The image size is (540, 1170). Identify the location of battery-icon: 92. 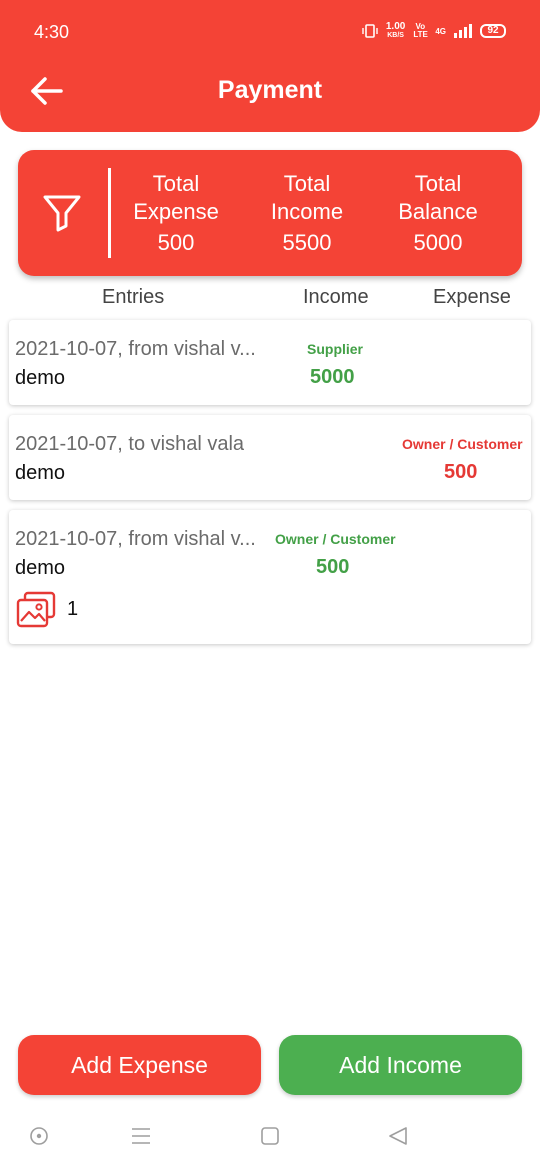
(493, 31).